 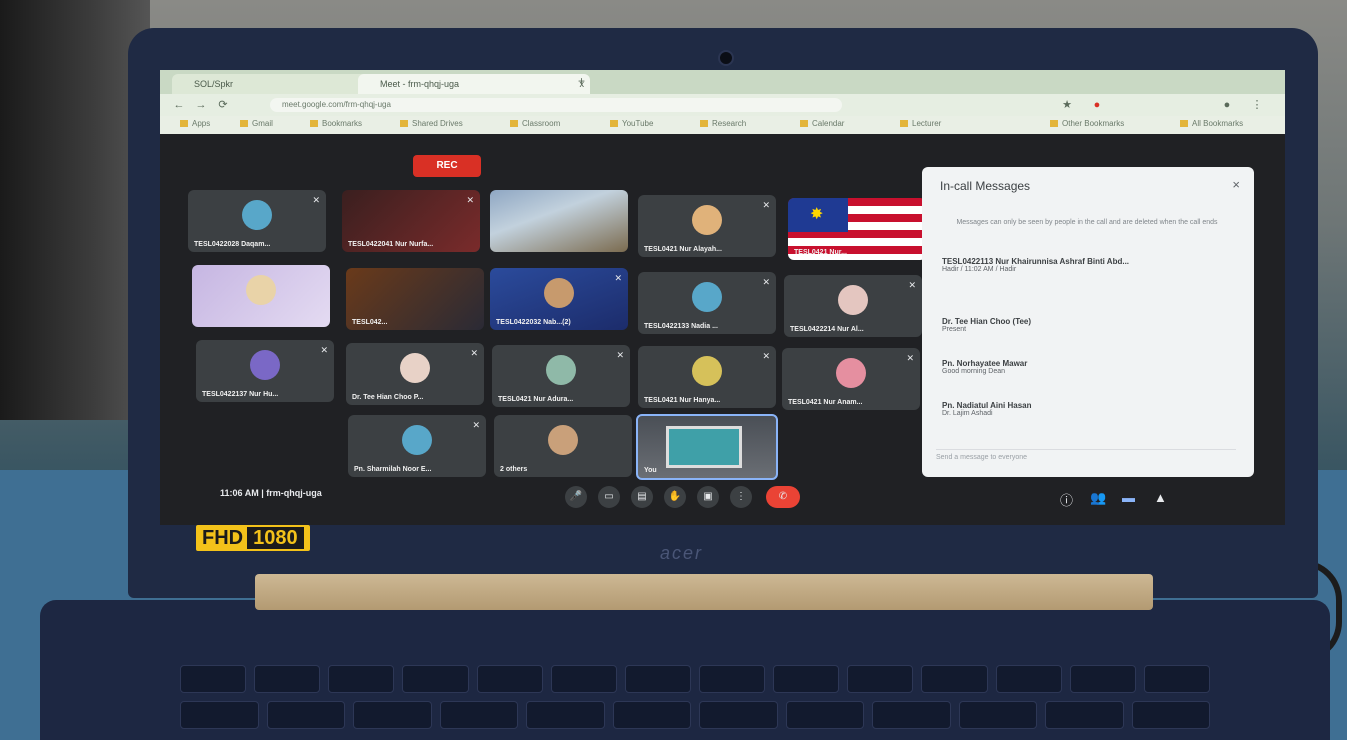 What do you see at coordinates (576, 497) in the screenshot?
I see `mic-button: 🎤` at bounding box center [576, 497].